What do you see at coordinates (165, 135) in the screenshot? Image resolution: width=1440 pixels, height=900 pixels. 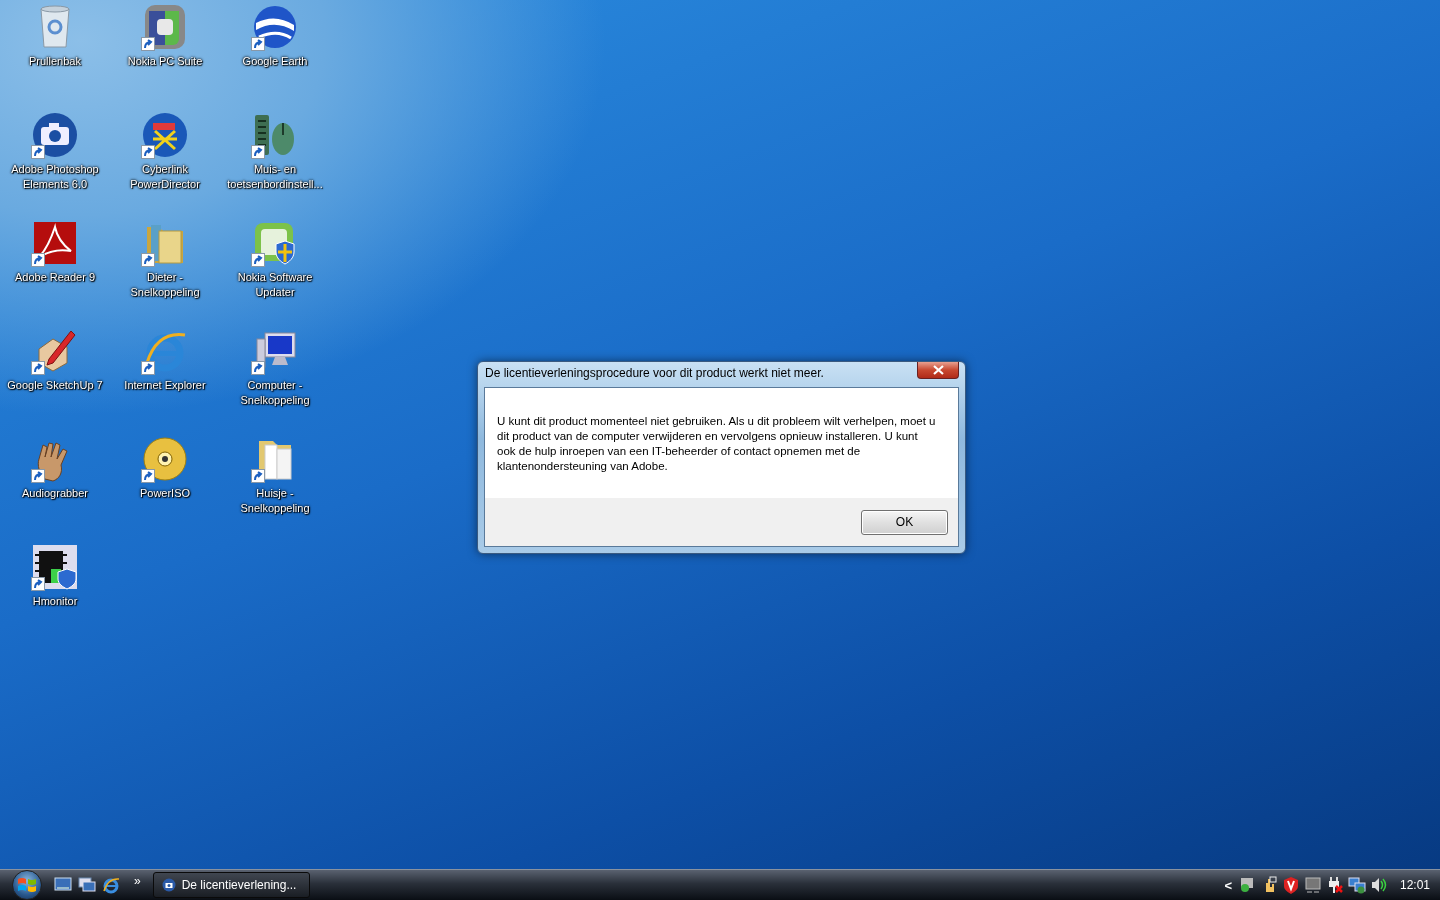 I see `chair-icon` at bounding box center [165, 135].